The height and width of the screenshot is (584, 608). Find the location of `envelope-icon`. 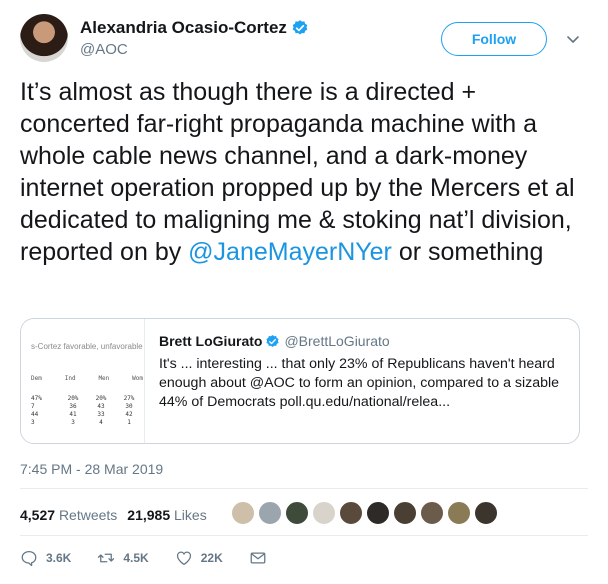

envelope-icon is located at coordinates (258, 558).